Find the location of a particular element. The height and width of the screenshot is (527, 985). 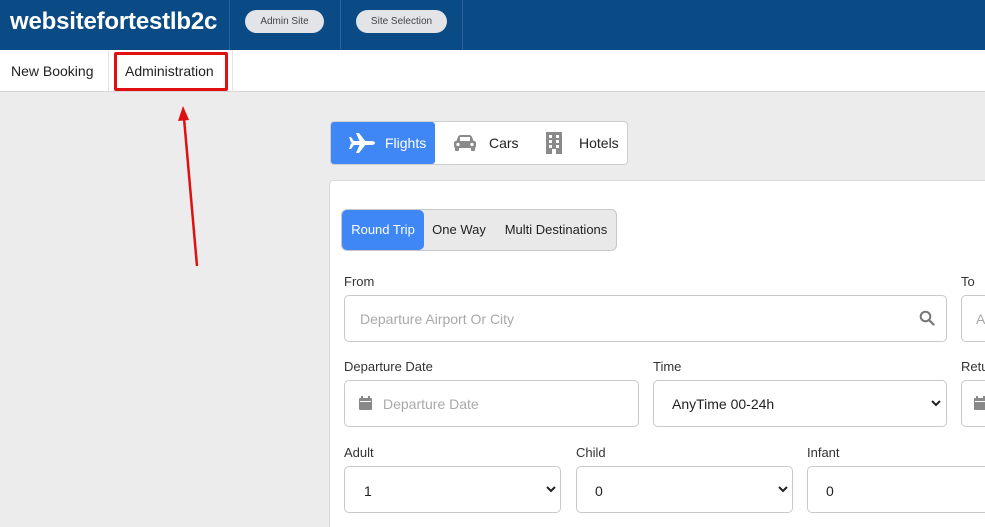

tab-cars-label: Cars is located at coordinates (504, 143).